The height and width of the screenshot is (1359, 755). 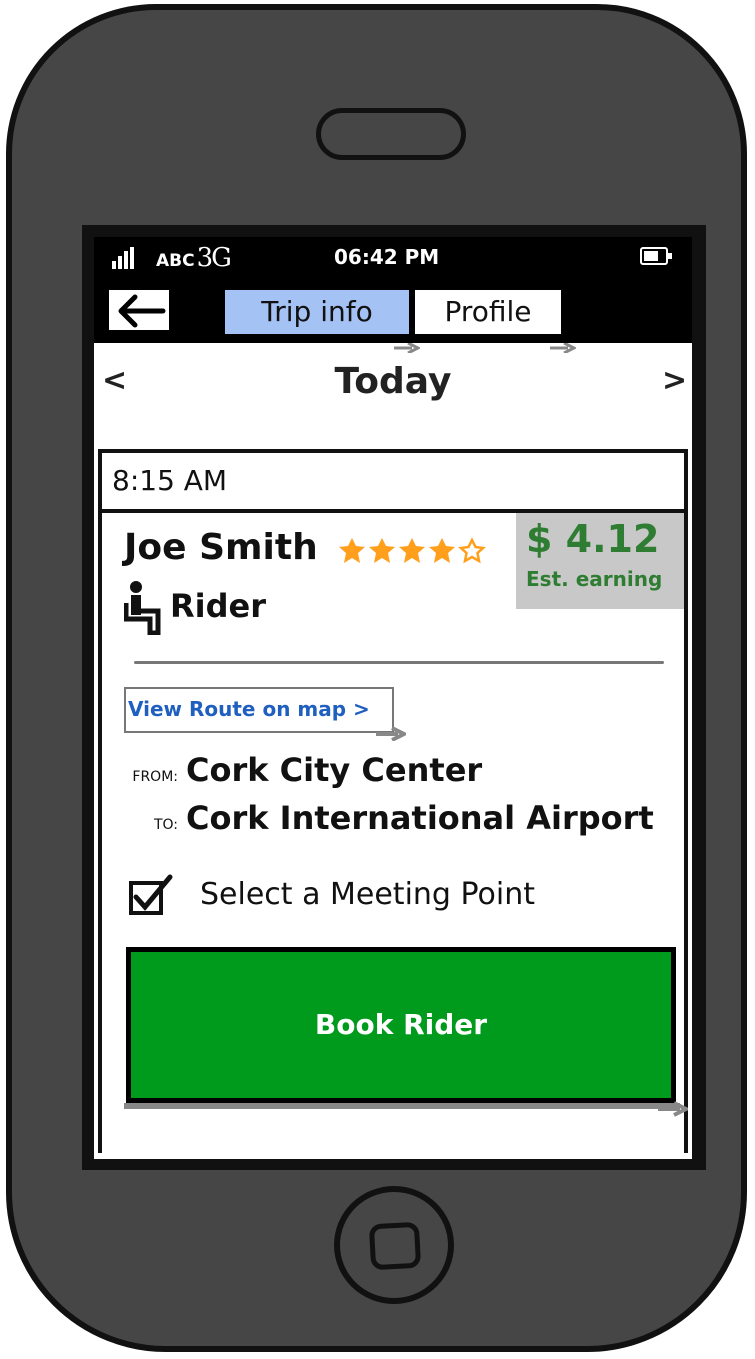 I want to click on route-from: FROM: Cork City Center, so click(x=303, y=770).